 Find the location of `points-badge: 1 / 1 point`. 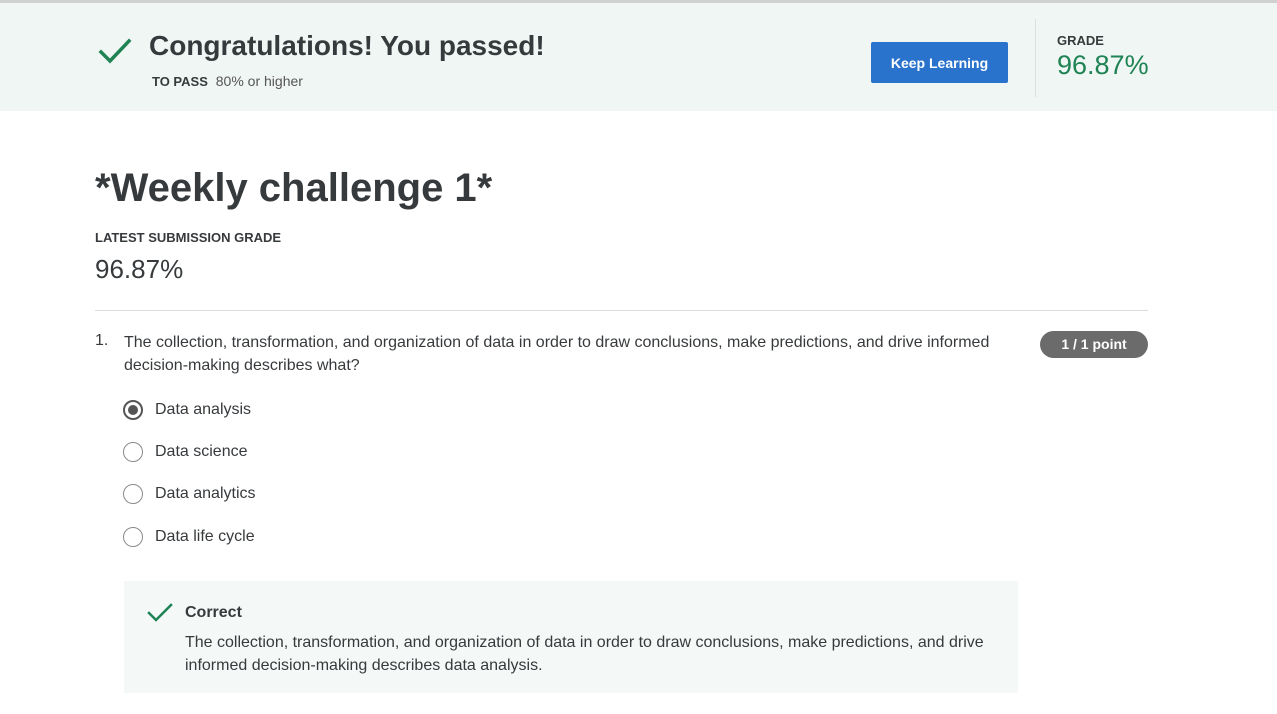

points-badge: 1 / 1 point is located at coordinates (1094, 344).